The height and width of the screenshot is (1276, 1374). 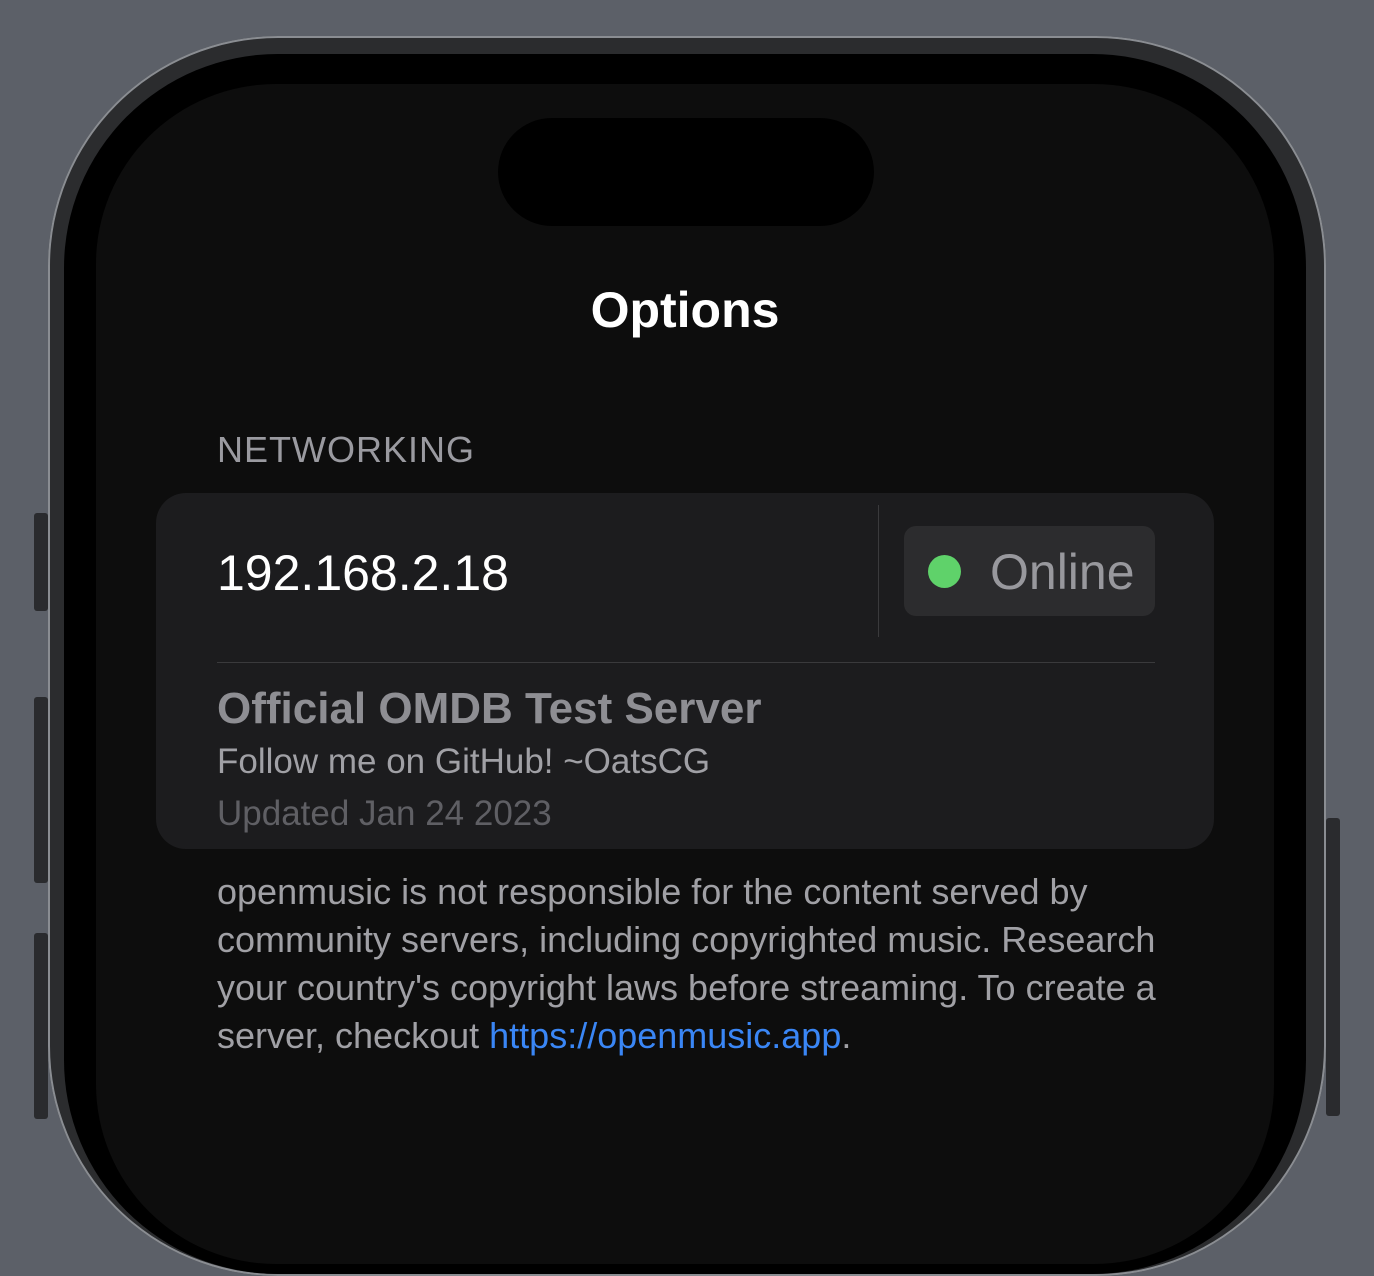 I want to click on volume-down-button, so click(x=41, y=1026).